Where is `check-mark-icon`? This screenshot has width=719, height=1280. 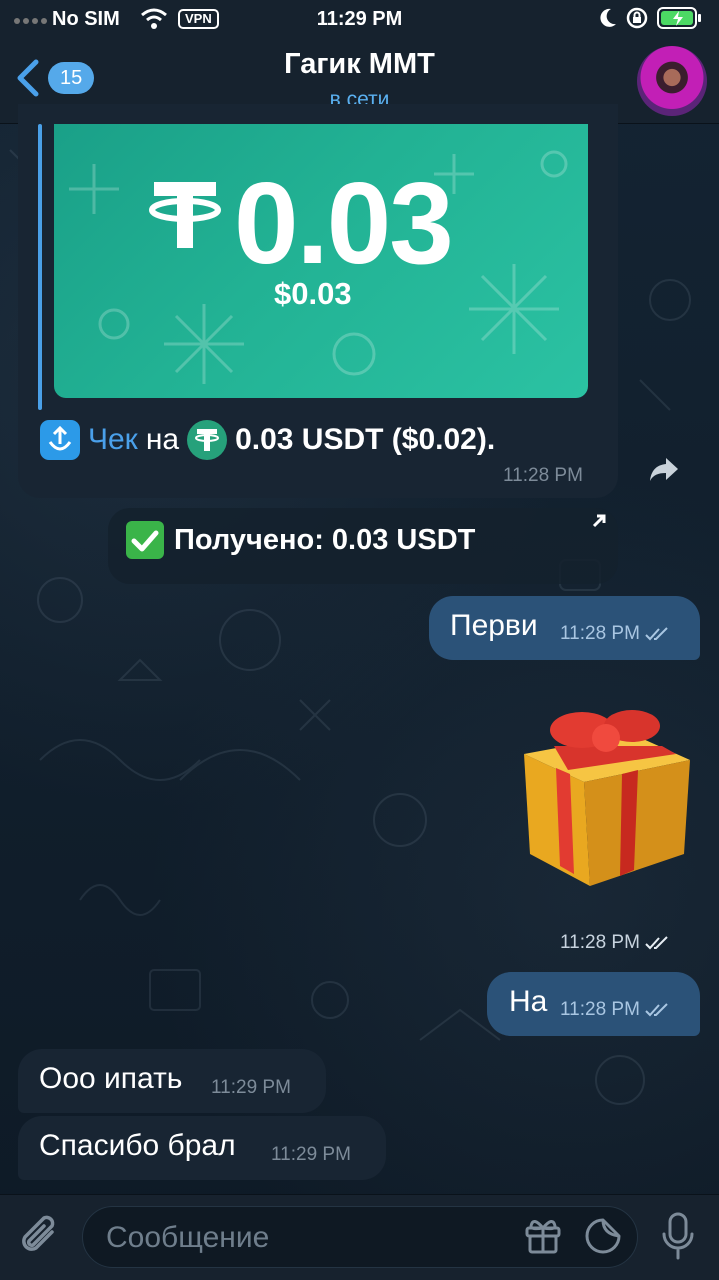
check-mark-icon is located at coordinates (145, 540).